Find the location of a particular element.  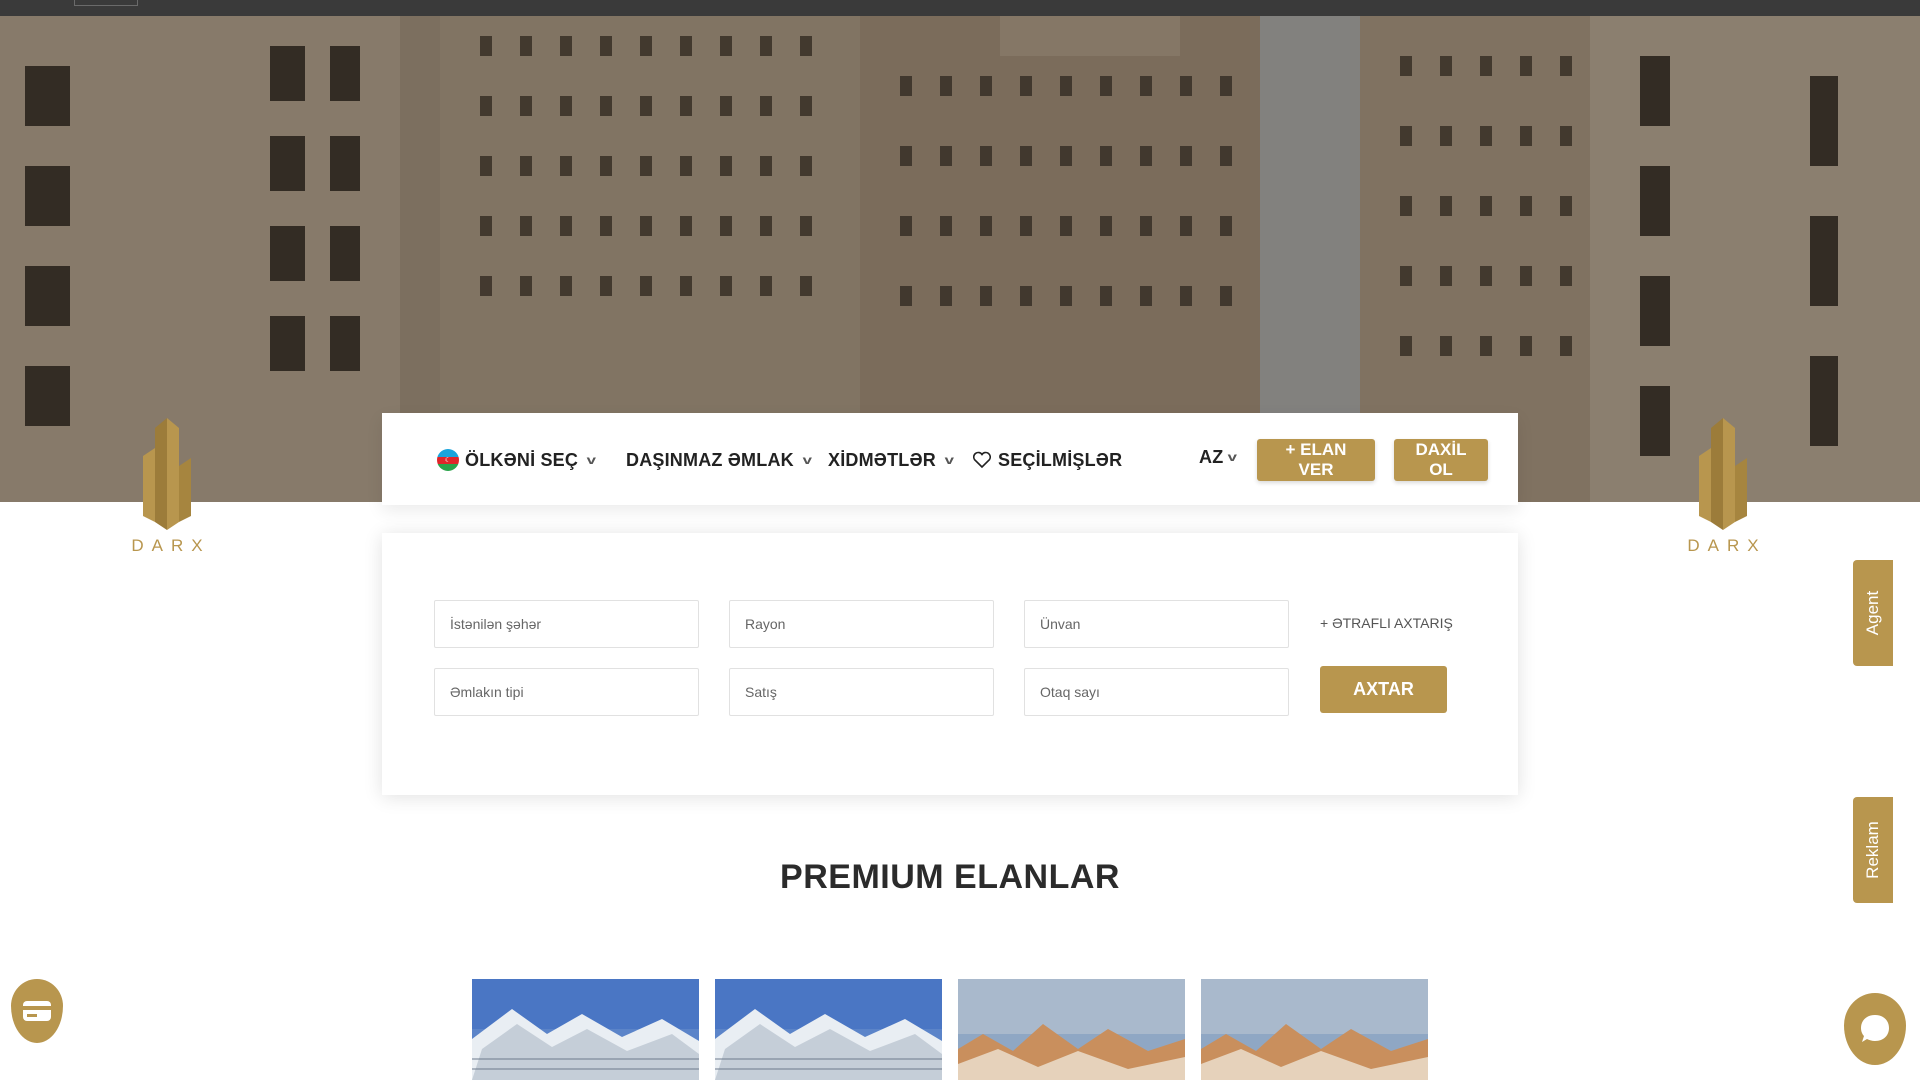

nav-services: XİDMƏTLƏR v is located at coordinates (891, 460).